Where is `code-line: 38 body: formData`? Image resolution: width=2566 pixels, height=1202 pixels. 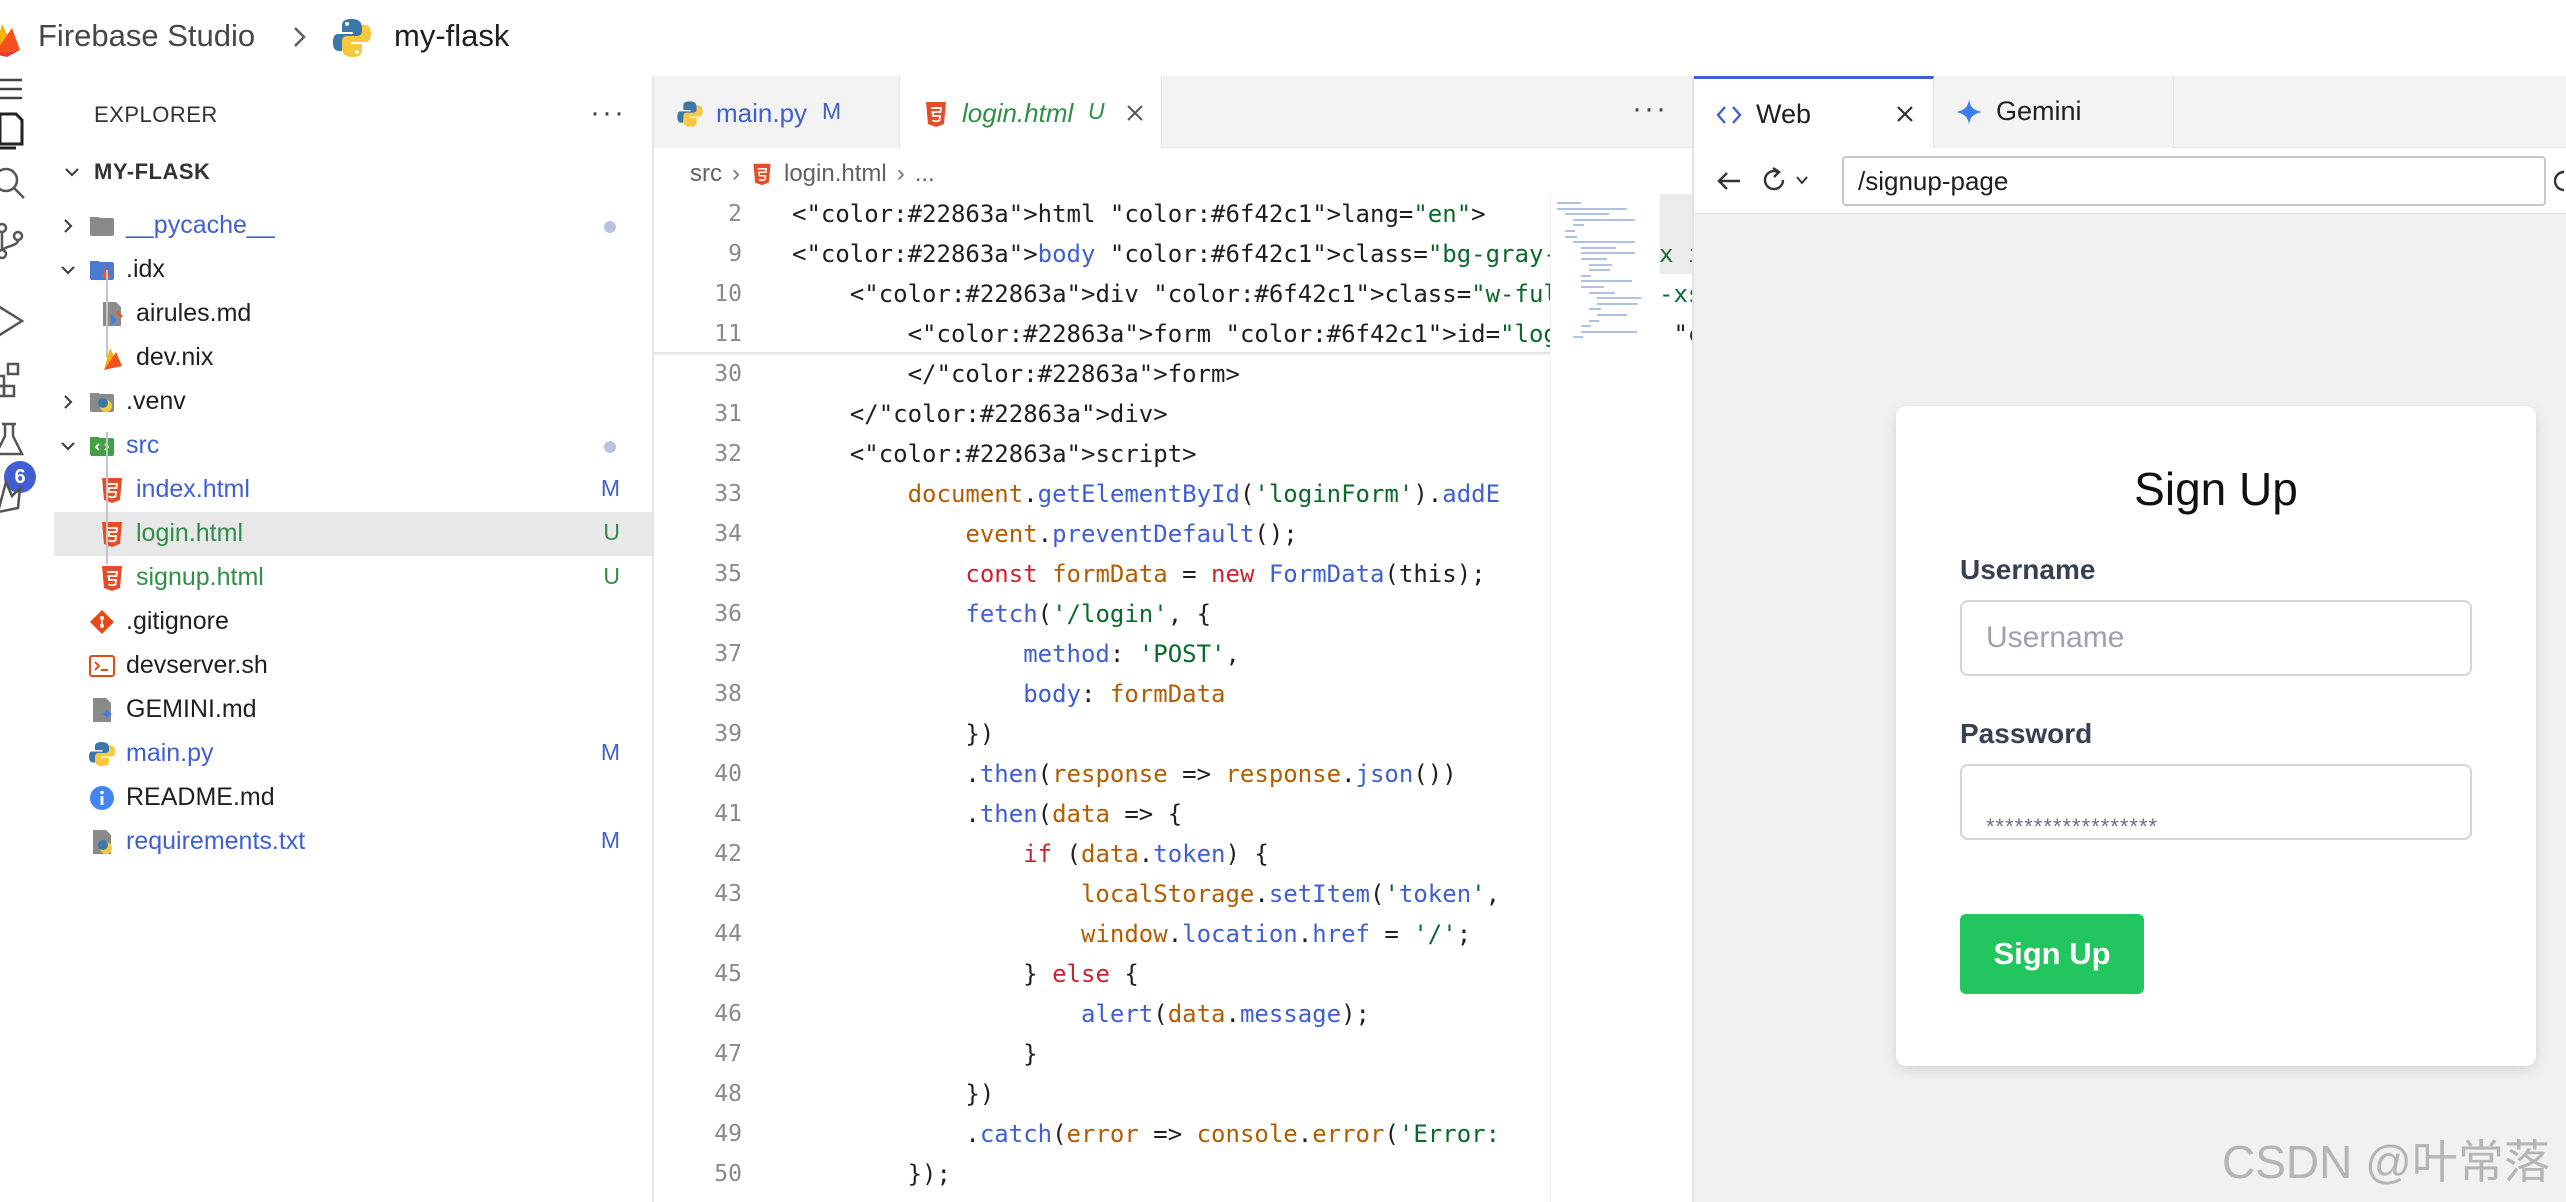 code-line: 38 body: formData is located at coordinates (1104, 694).